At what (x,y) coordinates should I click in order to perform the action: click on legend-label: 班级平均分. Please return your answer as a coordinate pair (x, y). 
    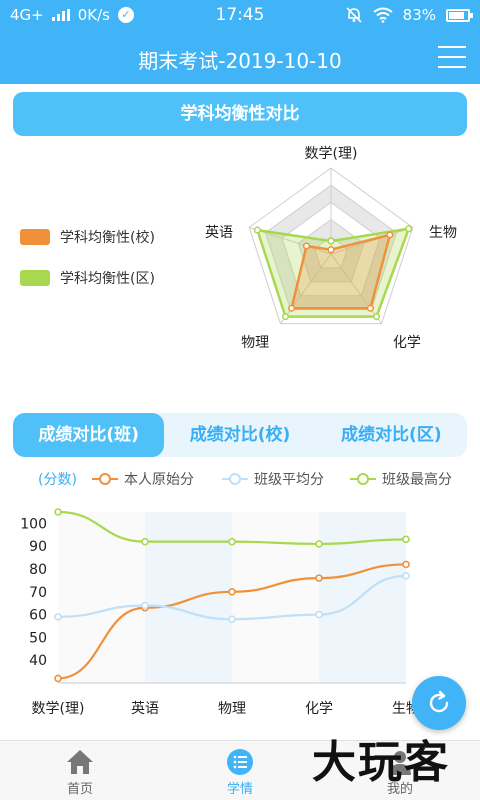
    Looking at the image, I should click on (289, 480).